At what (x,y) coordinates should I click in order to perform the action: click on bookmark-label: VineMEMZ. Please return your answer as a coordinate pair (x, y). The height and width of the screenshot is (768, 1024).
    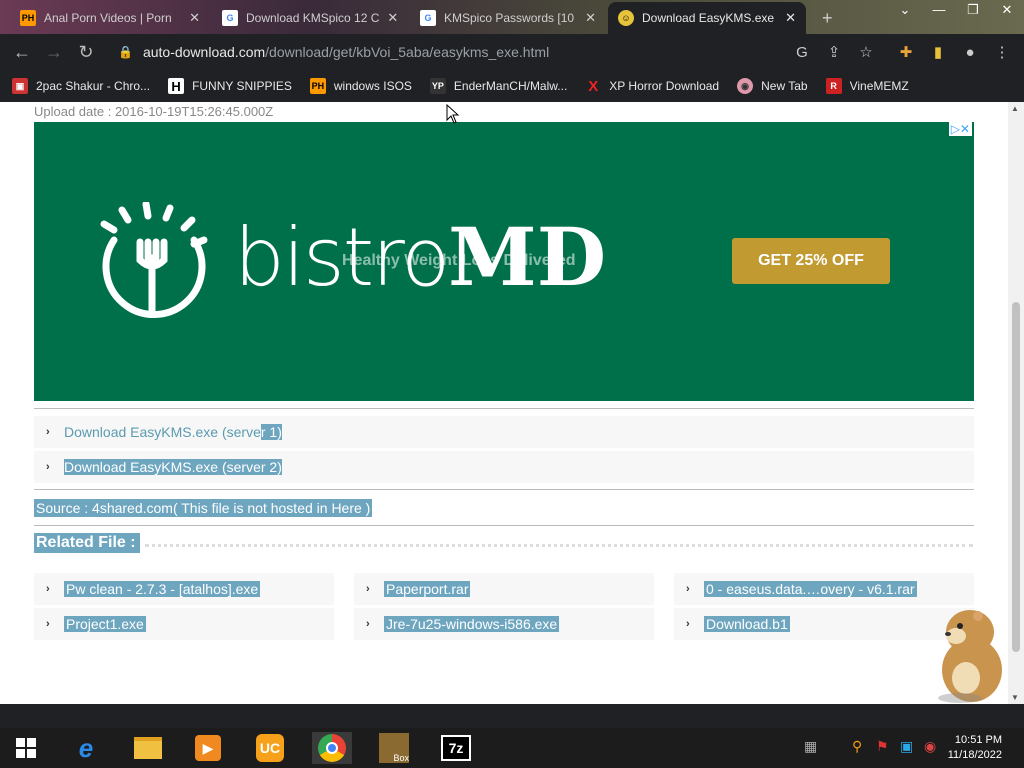
    Looking at the image, I should click on (879, 86).